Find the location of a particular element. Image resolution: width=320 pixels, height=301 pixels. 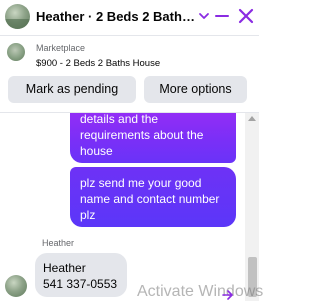

activate-windows-watermark: Activate Windows is located at coordinates (200, 291).